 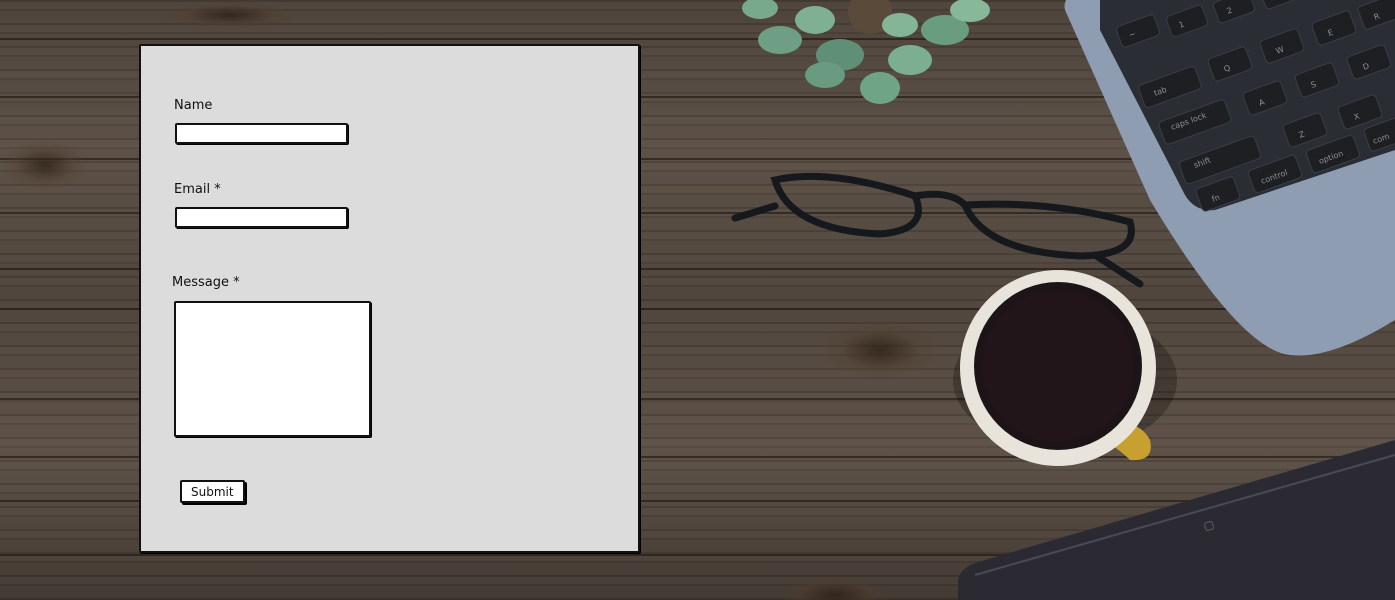 I want to click on email-label: Email *, so click(x=197, y=189).